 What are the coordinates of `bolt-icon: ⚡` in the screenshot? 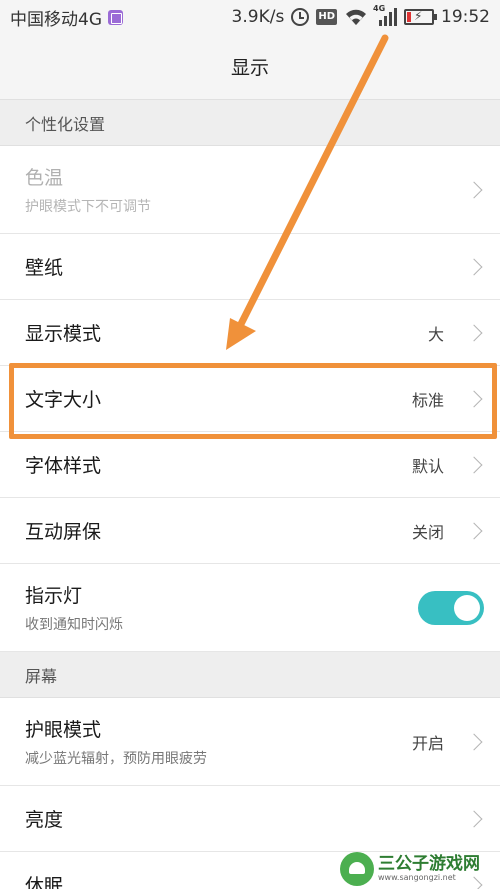 It's located at (418, 16).